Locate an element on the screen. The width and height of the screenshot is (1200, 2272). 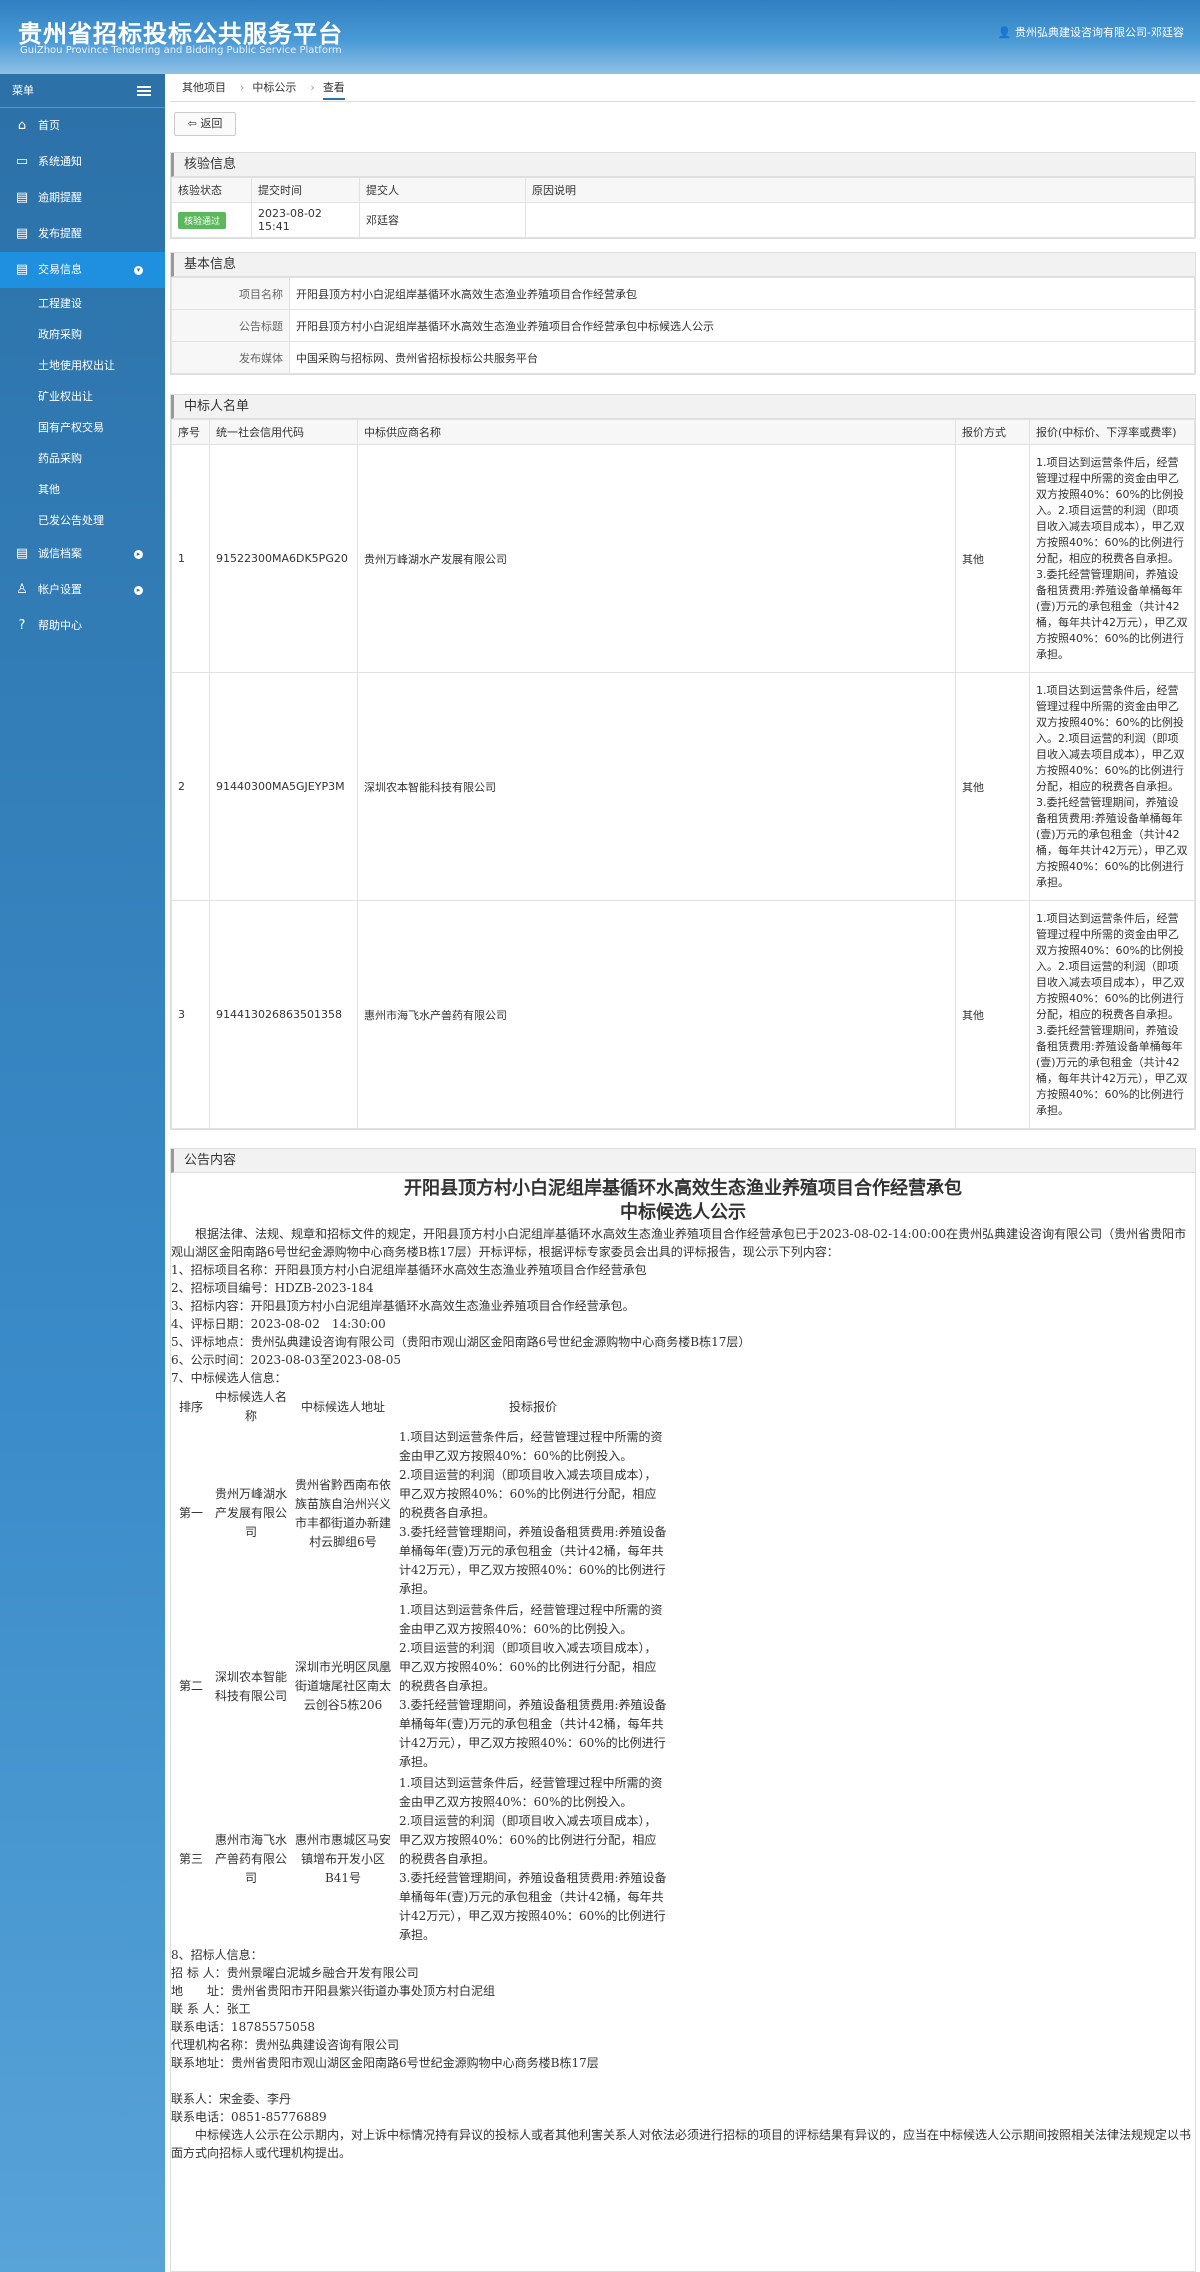
notice-item: 1、招标项目名称：开阳县顶方村小白泥组岸基循环水高效生态渔业养殖项目合作经营承包 is located at coordinates (409, 1270).